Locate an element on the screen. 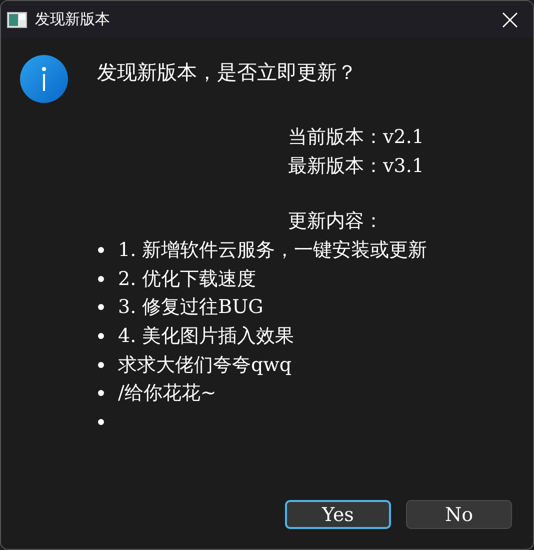 Image resolution: width=534 pixels, height=550 pixels. version-line: 最新版本：v3.1 is located at coordinates (356, 166).